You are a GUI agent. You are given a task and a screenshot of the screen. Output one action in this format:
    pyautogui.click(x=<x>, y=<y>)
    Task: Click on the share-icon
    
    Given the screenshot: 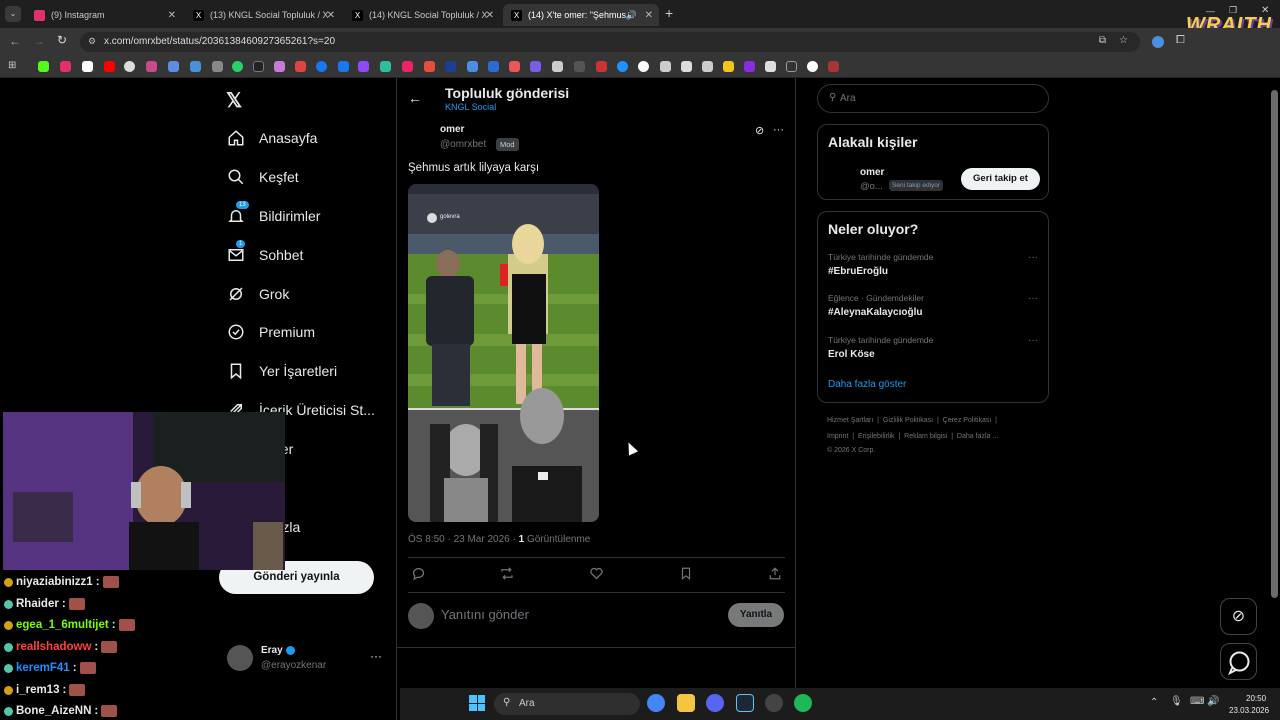 What is the action you would take?
    pyautogui.click(x=775, y=576)
    